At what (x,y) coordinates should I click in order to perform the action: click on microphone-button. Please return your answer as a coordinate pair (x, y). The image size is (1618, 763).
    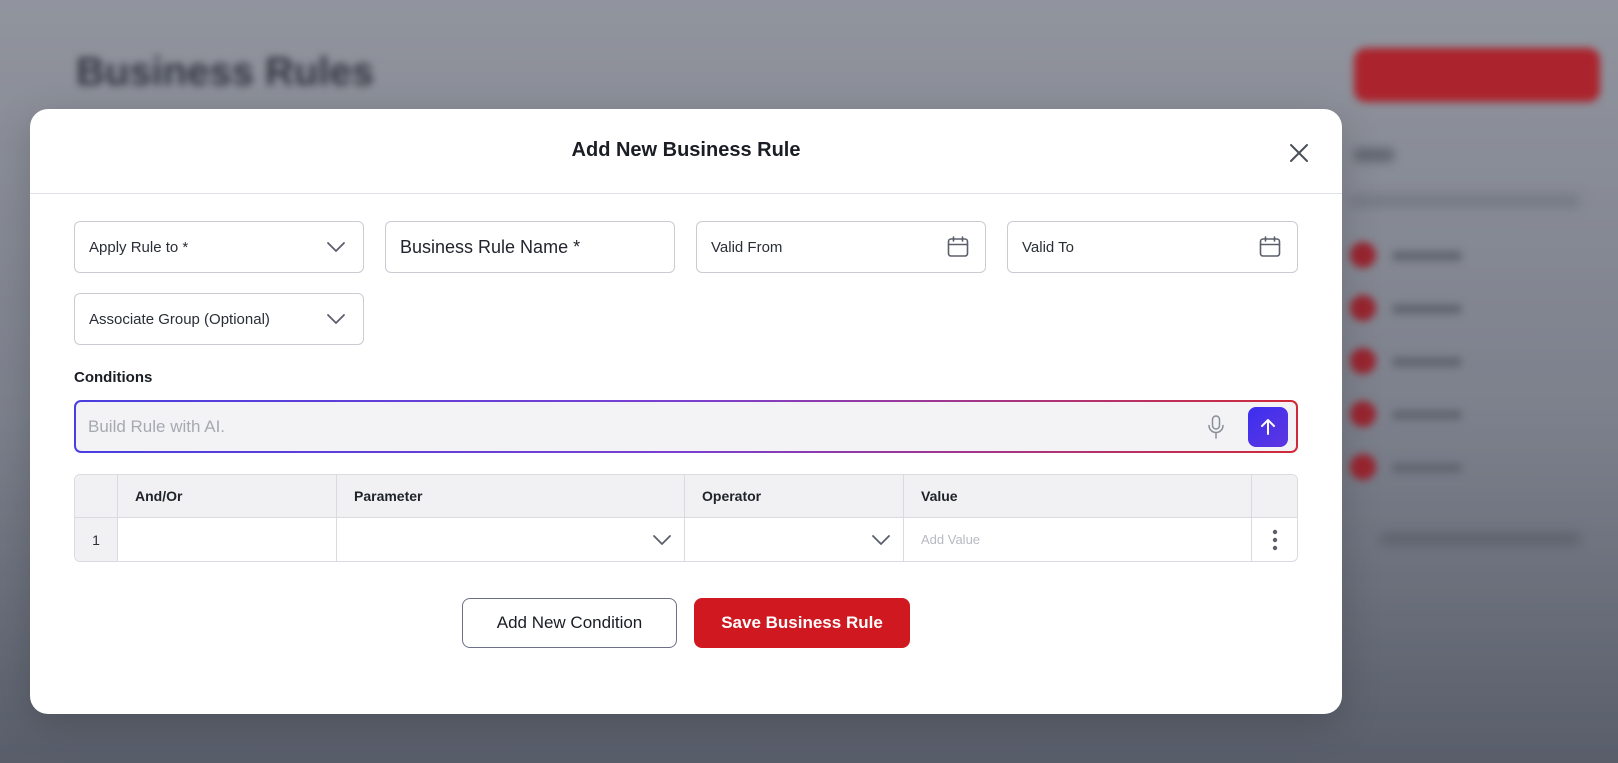
    Looking at the image, I should click on (1216, 427).